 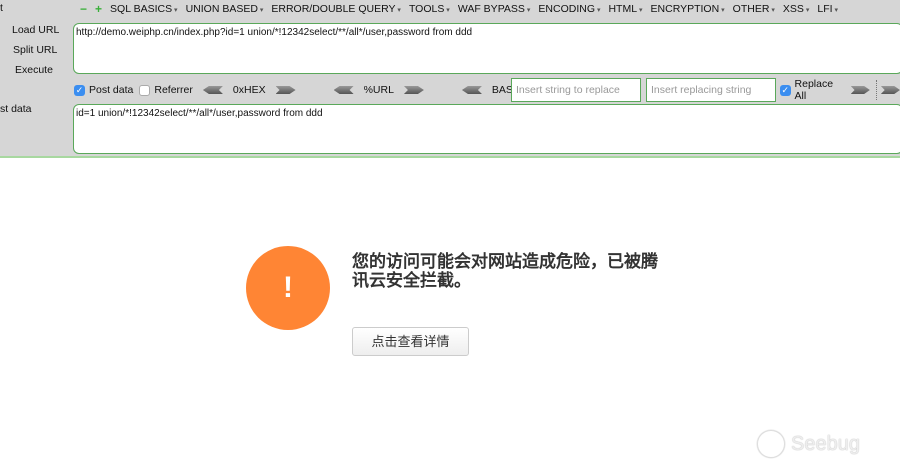 What do you see at coordinates (410, 341) in the screenshot?
I see `view-details-button: 点击查看详情` at bounding box center [410, 341].